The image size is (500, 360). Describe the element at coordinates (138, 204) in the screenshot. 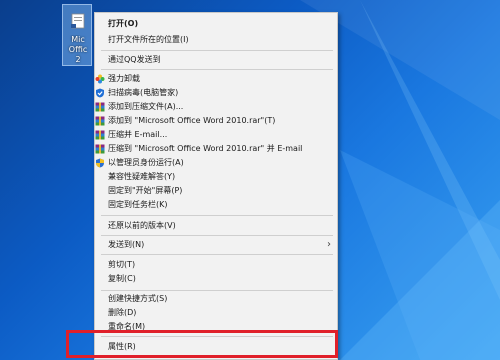

I see `menu-item-label: 固定到任务栏(K)` at that location.